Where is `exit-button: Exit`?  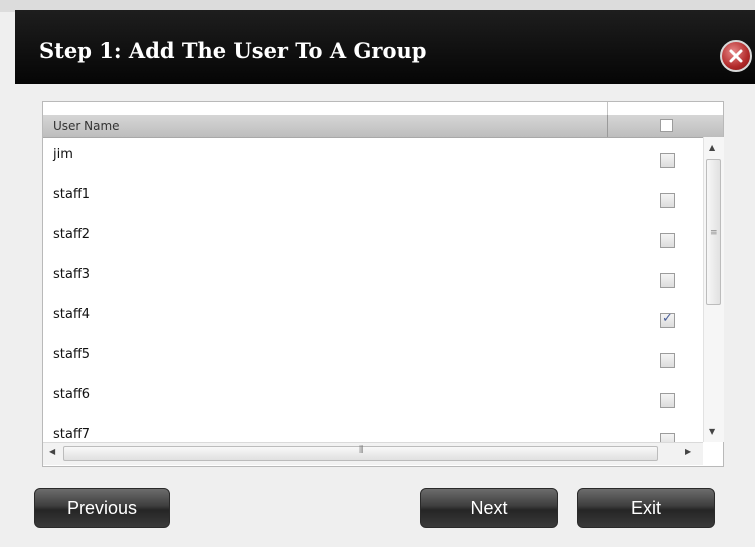
exit-button: Exit is located at coordinates (646, 508).